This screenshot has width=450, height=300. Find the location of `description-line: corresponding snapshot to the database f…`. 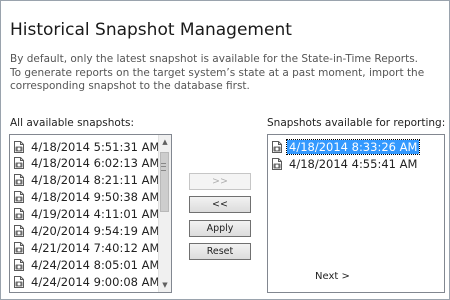

description-line: corresponding snapshot to the database f… is located at coordinates (130, 86).